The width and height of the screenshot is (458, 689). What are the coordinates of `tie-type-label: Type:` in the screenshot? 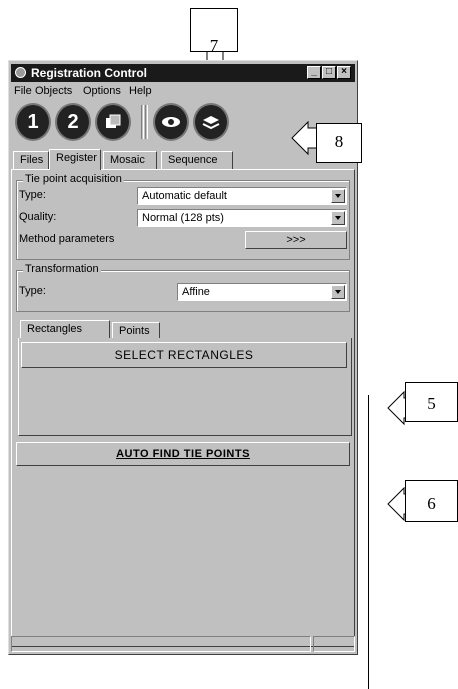 It's located at (32, 195).